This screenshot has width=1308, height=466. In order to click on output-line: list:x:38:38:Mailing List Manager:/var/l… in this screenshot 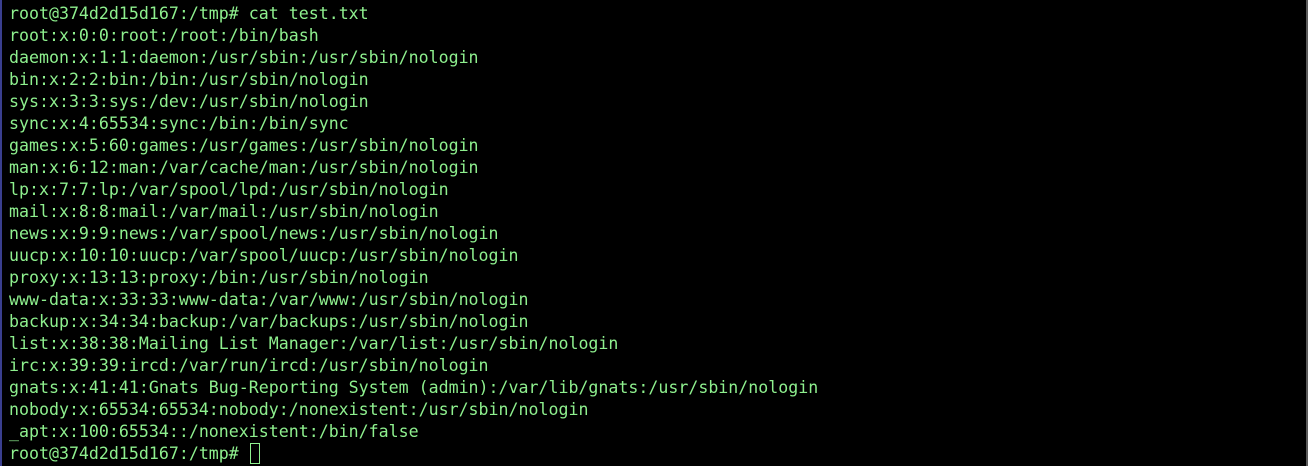, I will do `click(314, 343)`.